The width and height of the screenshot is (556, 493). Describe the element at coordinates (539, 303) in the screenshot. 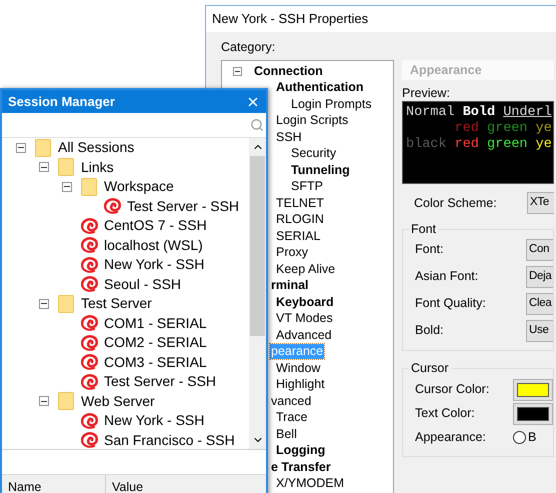

I see `dropdown-field: Clea` at that location.